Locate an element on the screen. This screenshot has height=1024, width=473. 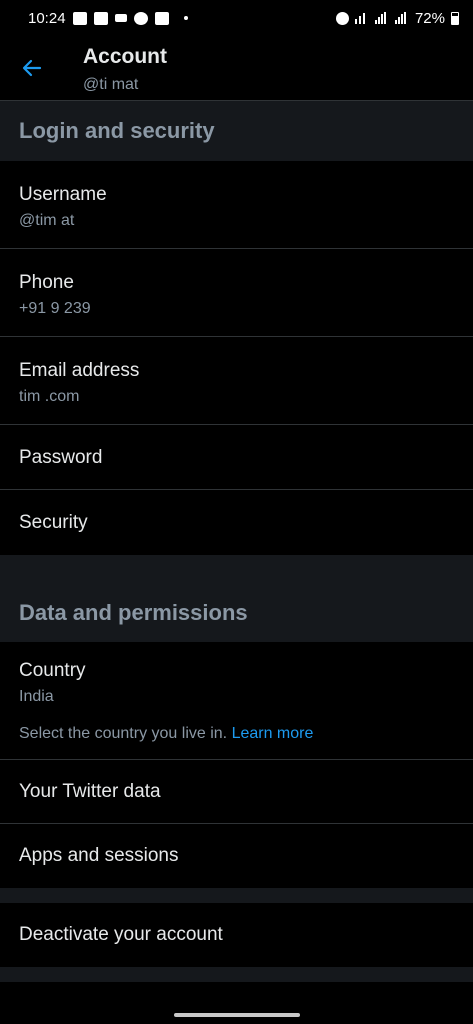
status-left: 10:24 is located at coordinates (108, 18).